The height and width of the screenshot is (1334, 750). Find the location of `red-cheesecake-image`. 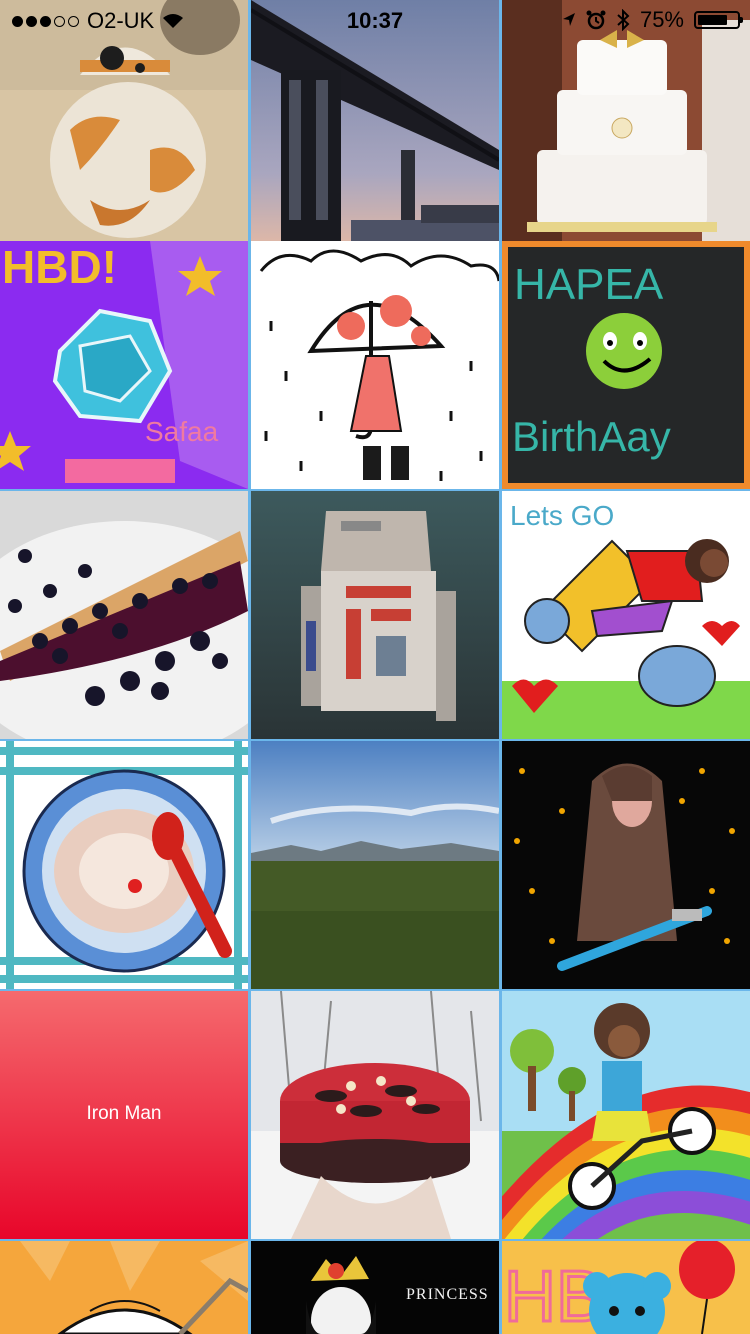

red-cheesecake-image is located at coordinates (375, 1115).